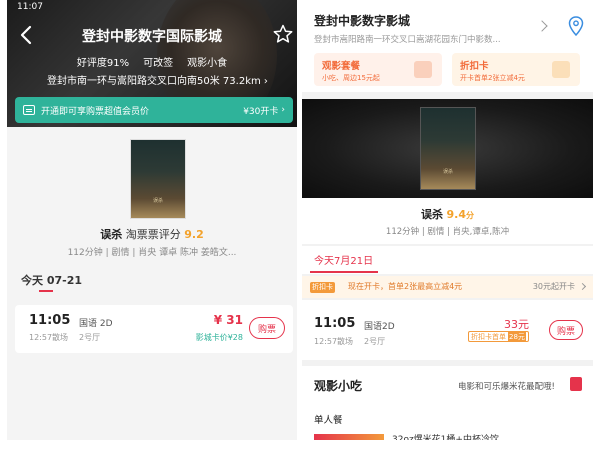 Image resolution: width=600 pixels, height=450 pixels. I want to click on snack-package-title: 观影套餐, so click(341, 66).